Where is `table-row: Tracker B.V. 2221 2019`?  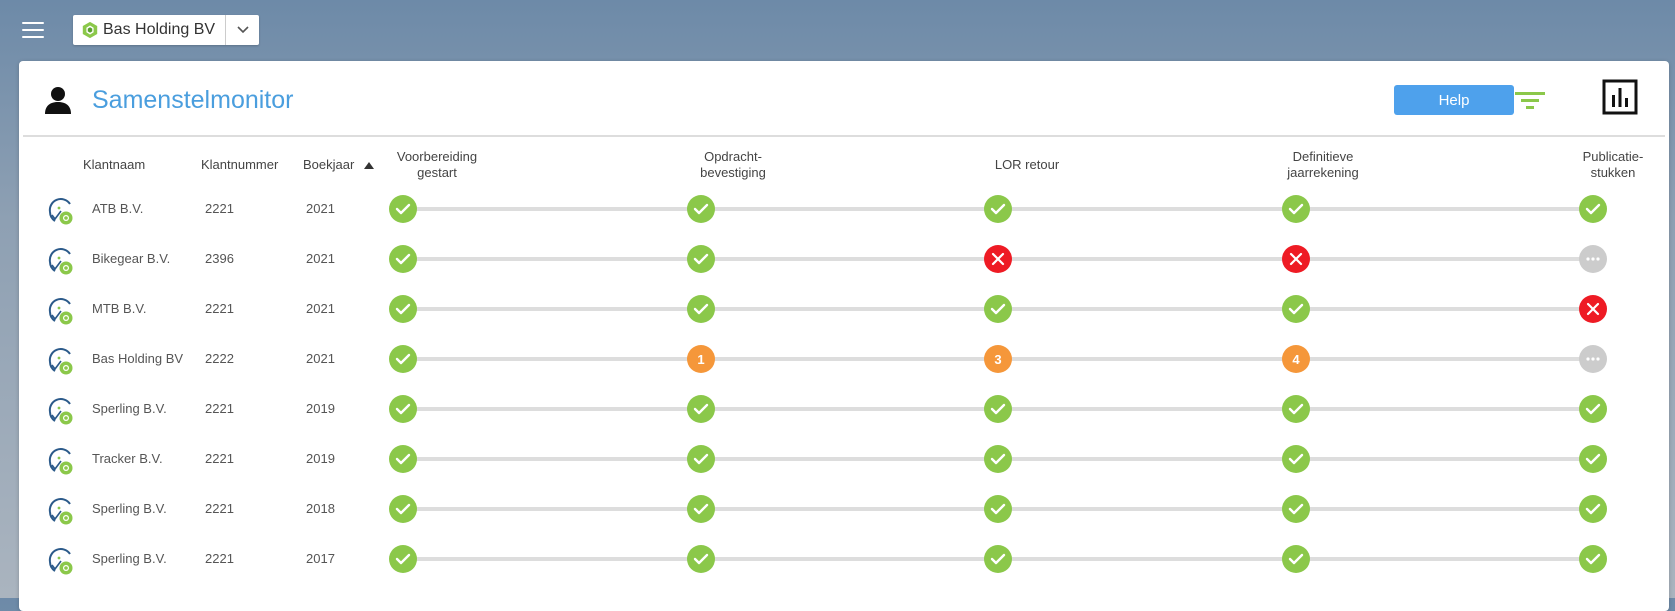
table-row: Tracker B.V. 2221 2019 is located at coordinates (844, 459).